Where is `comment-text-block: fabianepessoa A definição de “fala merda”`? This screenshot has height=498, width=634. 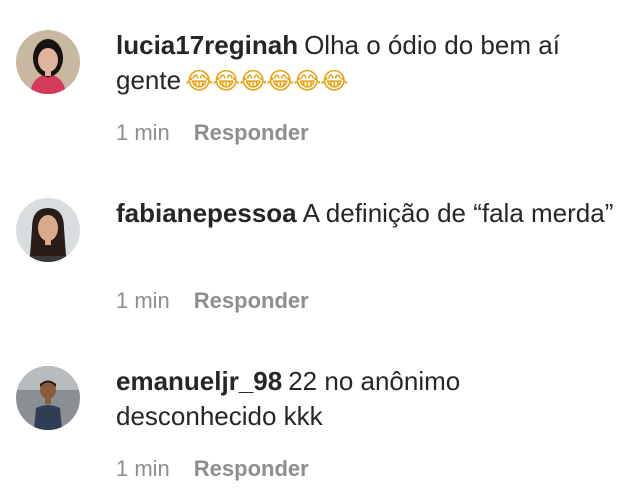
comment-text-block: fabianepessoa A definição de “fala merda” is located at coordinates (366, 213).